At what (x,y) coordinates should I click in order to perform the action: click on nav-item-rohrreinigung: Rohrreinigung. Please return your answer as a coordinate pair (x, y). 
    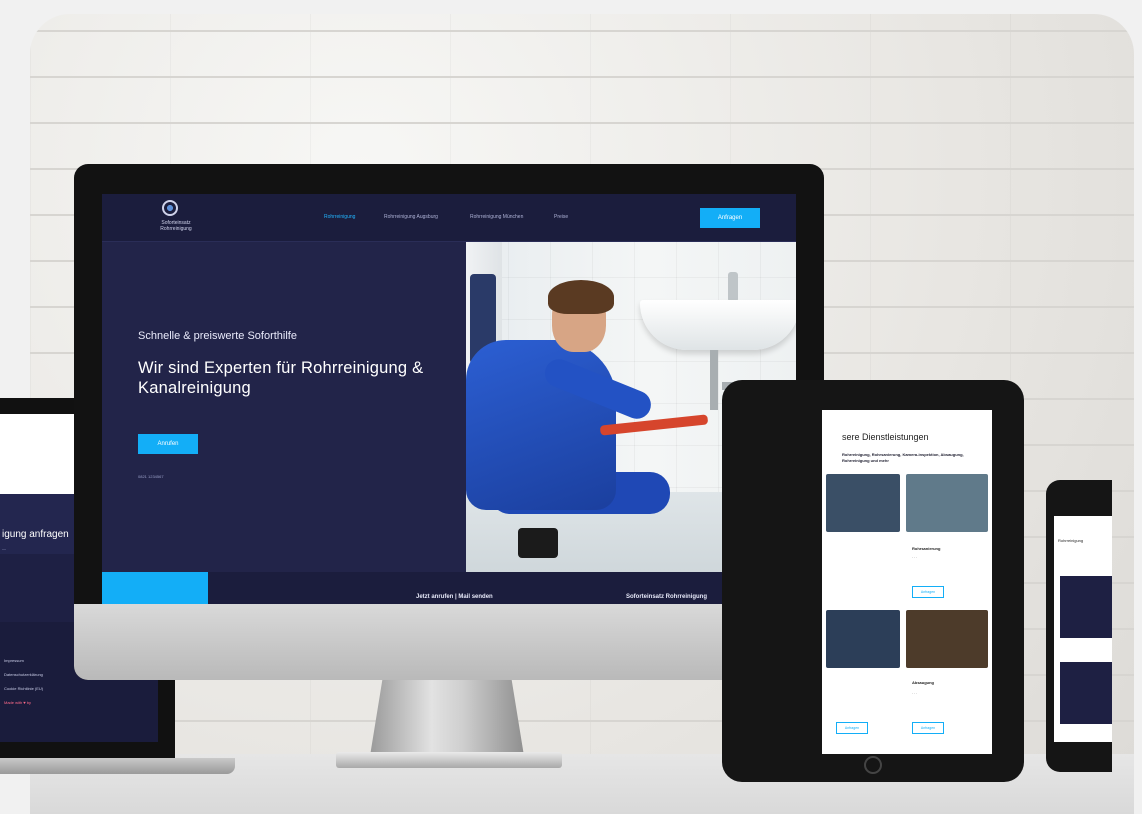
    Looking at the image, I should click on (339, 217).